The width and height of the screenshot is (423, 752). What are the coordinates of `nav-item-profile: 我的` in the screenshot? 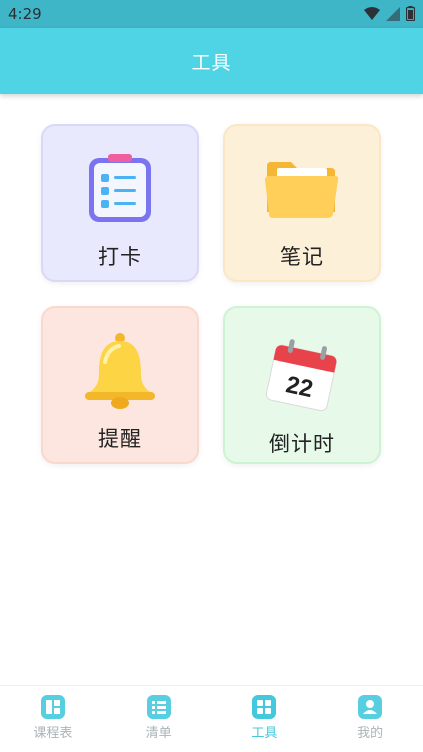 It's located at (370, 719).